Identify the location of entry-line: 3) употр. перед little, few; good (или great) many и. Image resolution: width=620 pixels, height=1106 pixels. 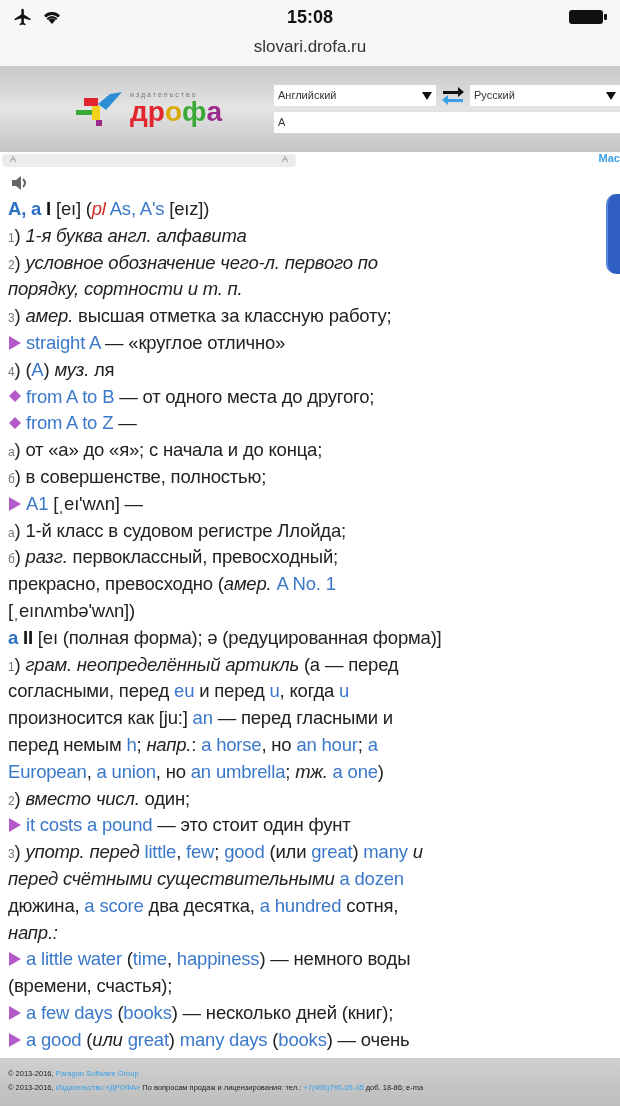
(216, 852).